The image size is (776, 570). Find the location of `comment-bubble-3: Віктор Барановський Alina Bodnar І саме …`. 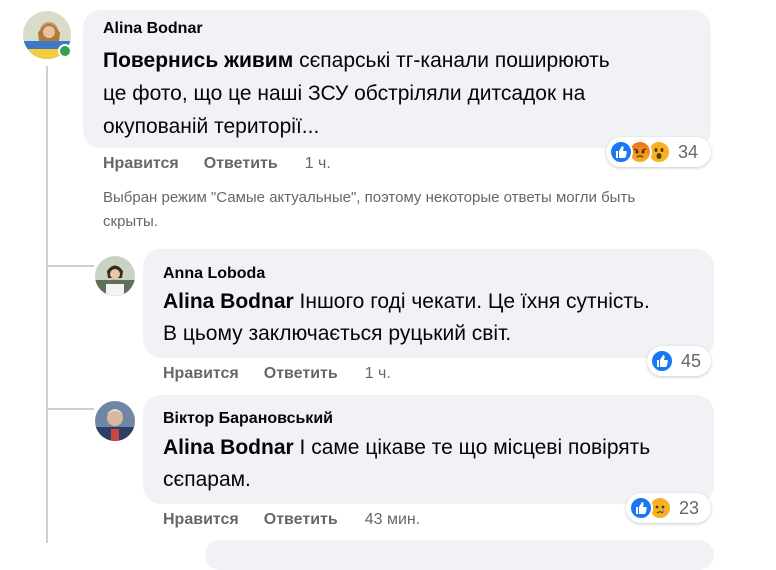

comment-bubble-3: Віктор Барановський Alina Bodnar І саме … is located at coordinates (428, 449).